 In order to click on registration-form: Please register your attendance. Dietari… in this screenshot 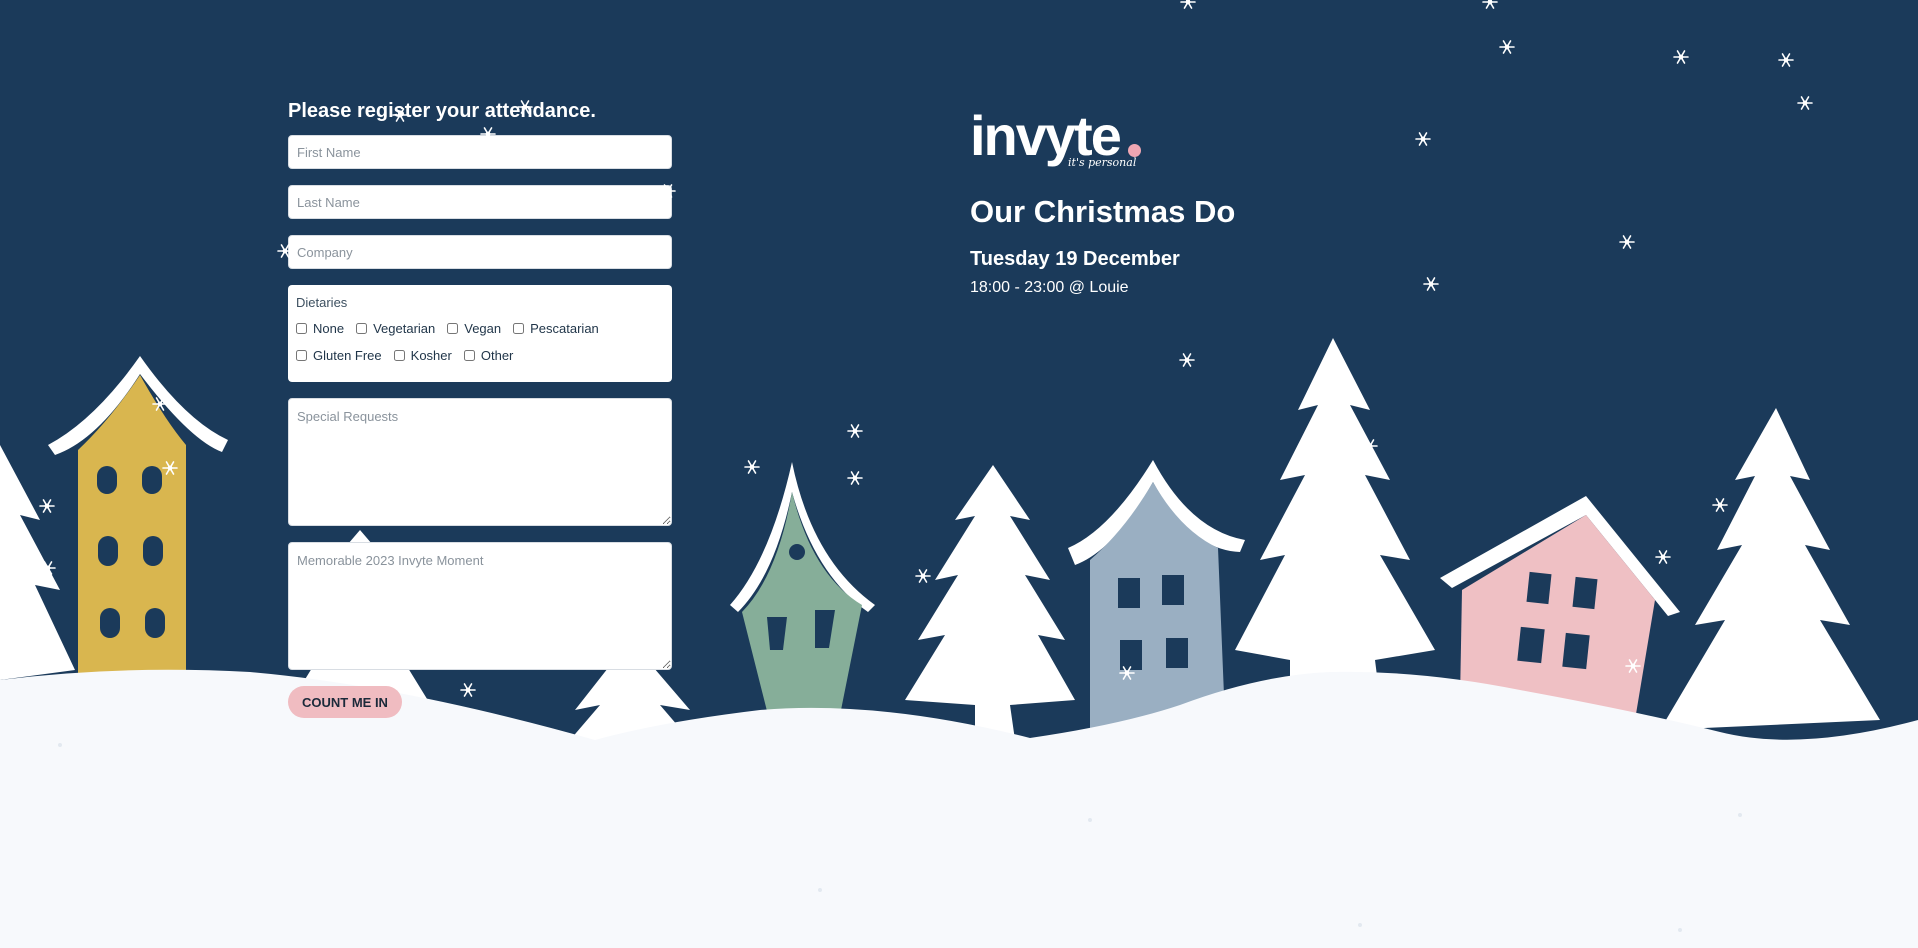, I will do `click(480, 409)`.